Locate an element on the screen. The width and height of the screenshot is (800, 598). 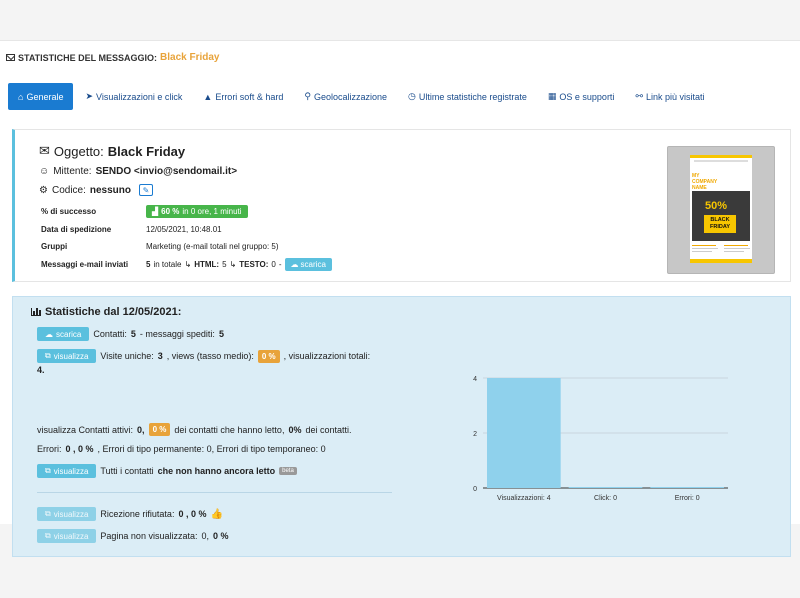
chart-y-tick-label: 0 is located at coordinates (475, 489).